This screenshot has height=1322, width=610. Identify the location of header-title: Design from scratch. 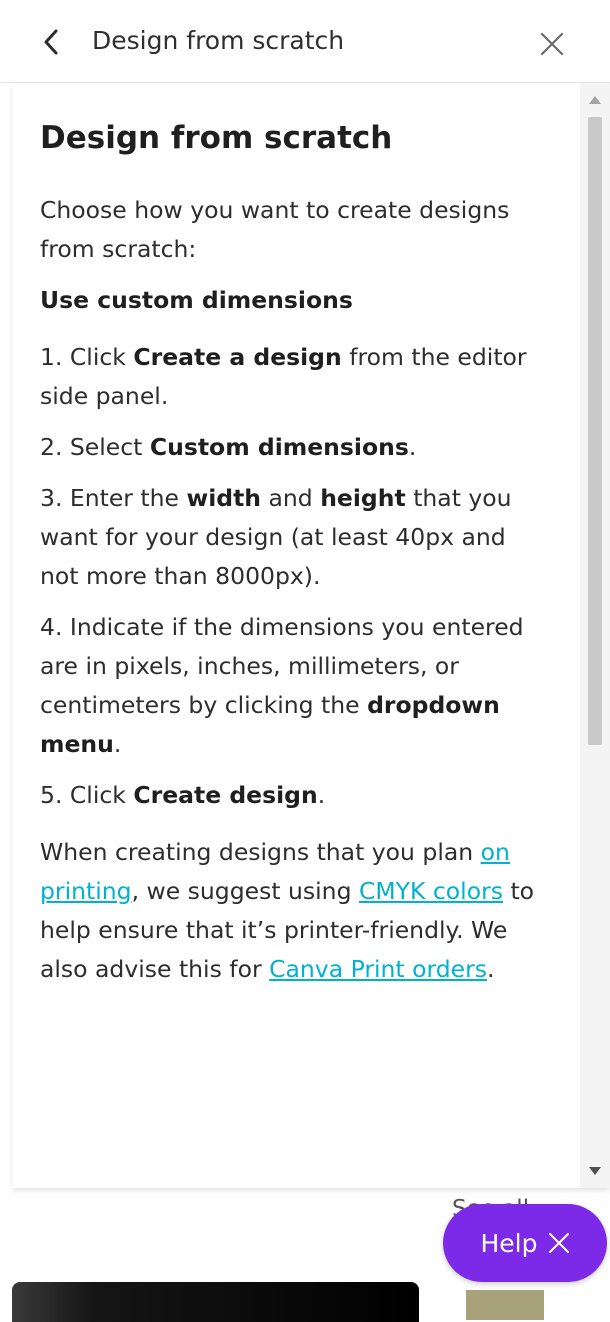
(218, 40).